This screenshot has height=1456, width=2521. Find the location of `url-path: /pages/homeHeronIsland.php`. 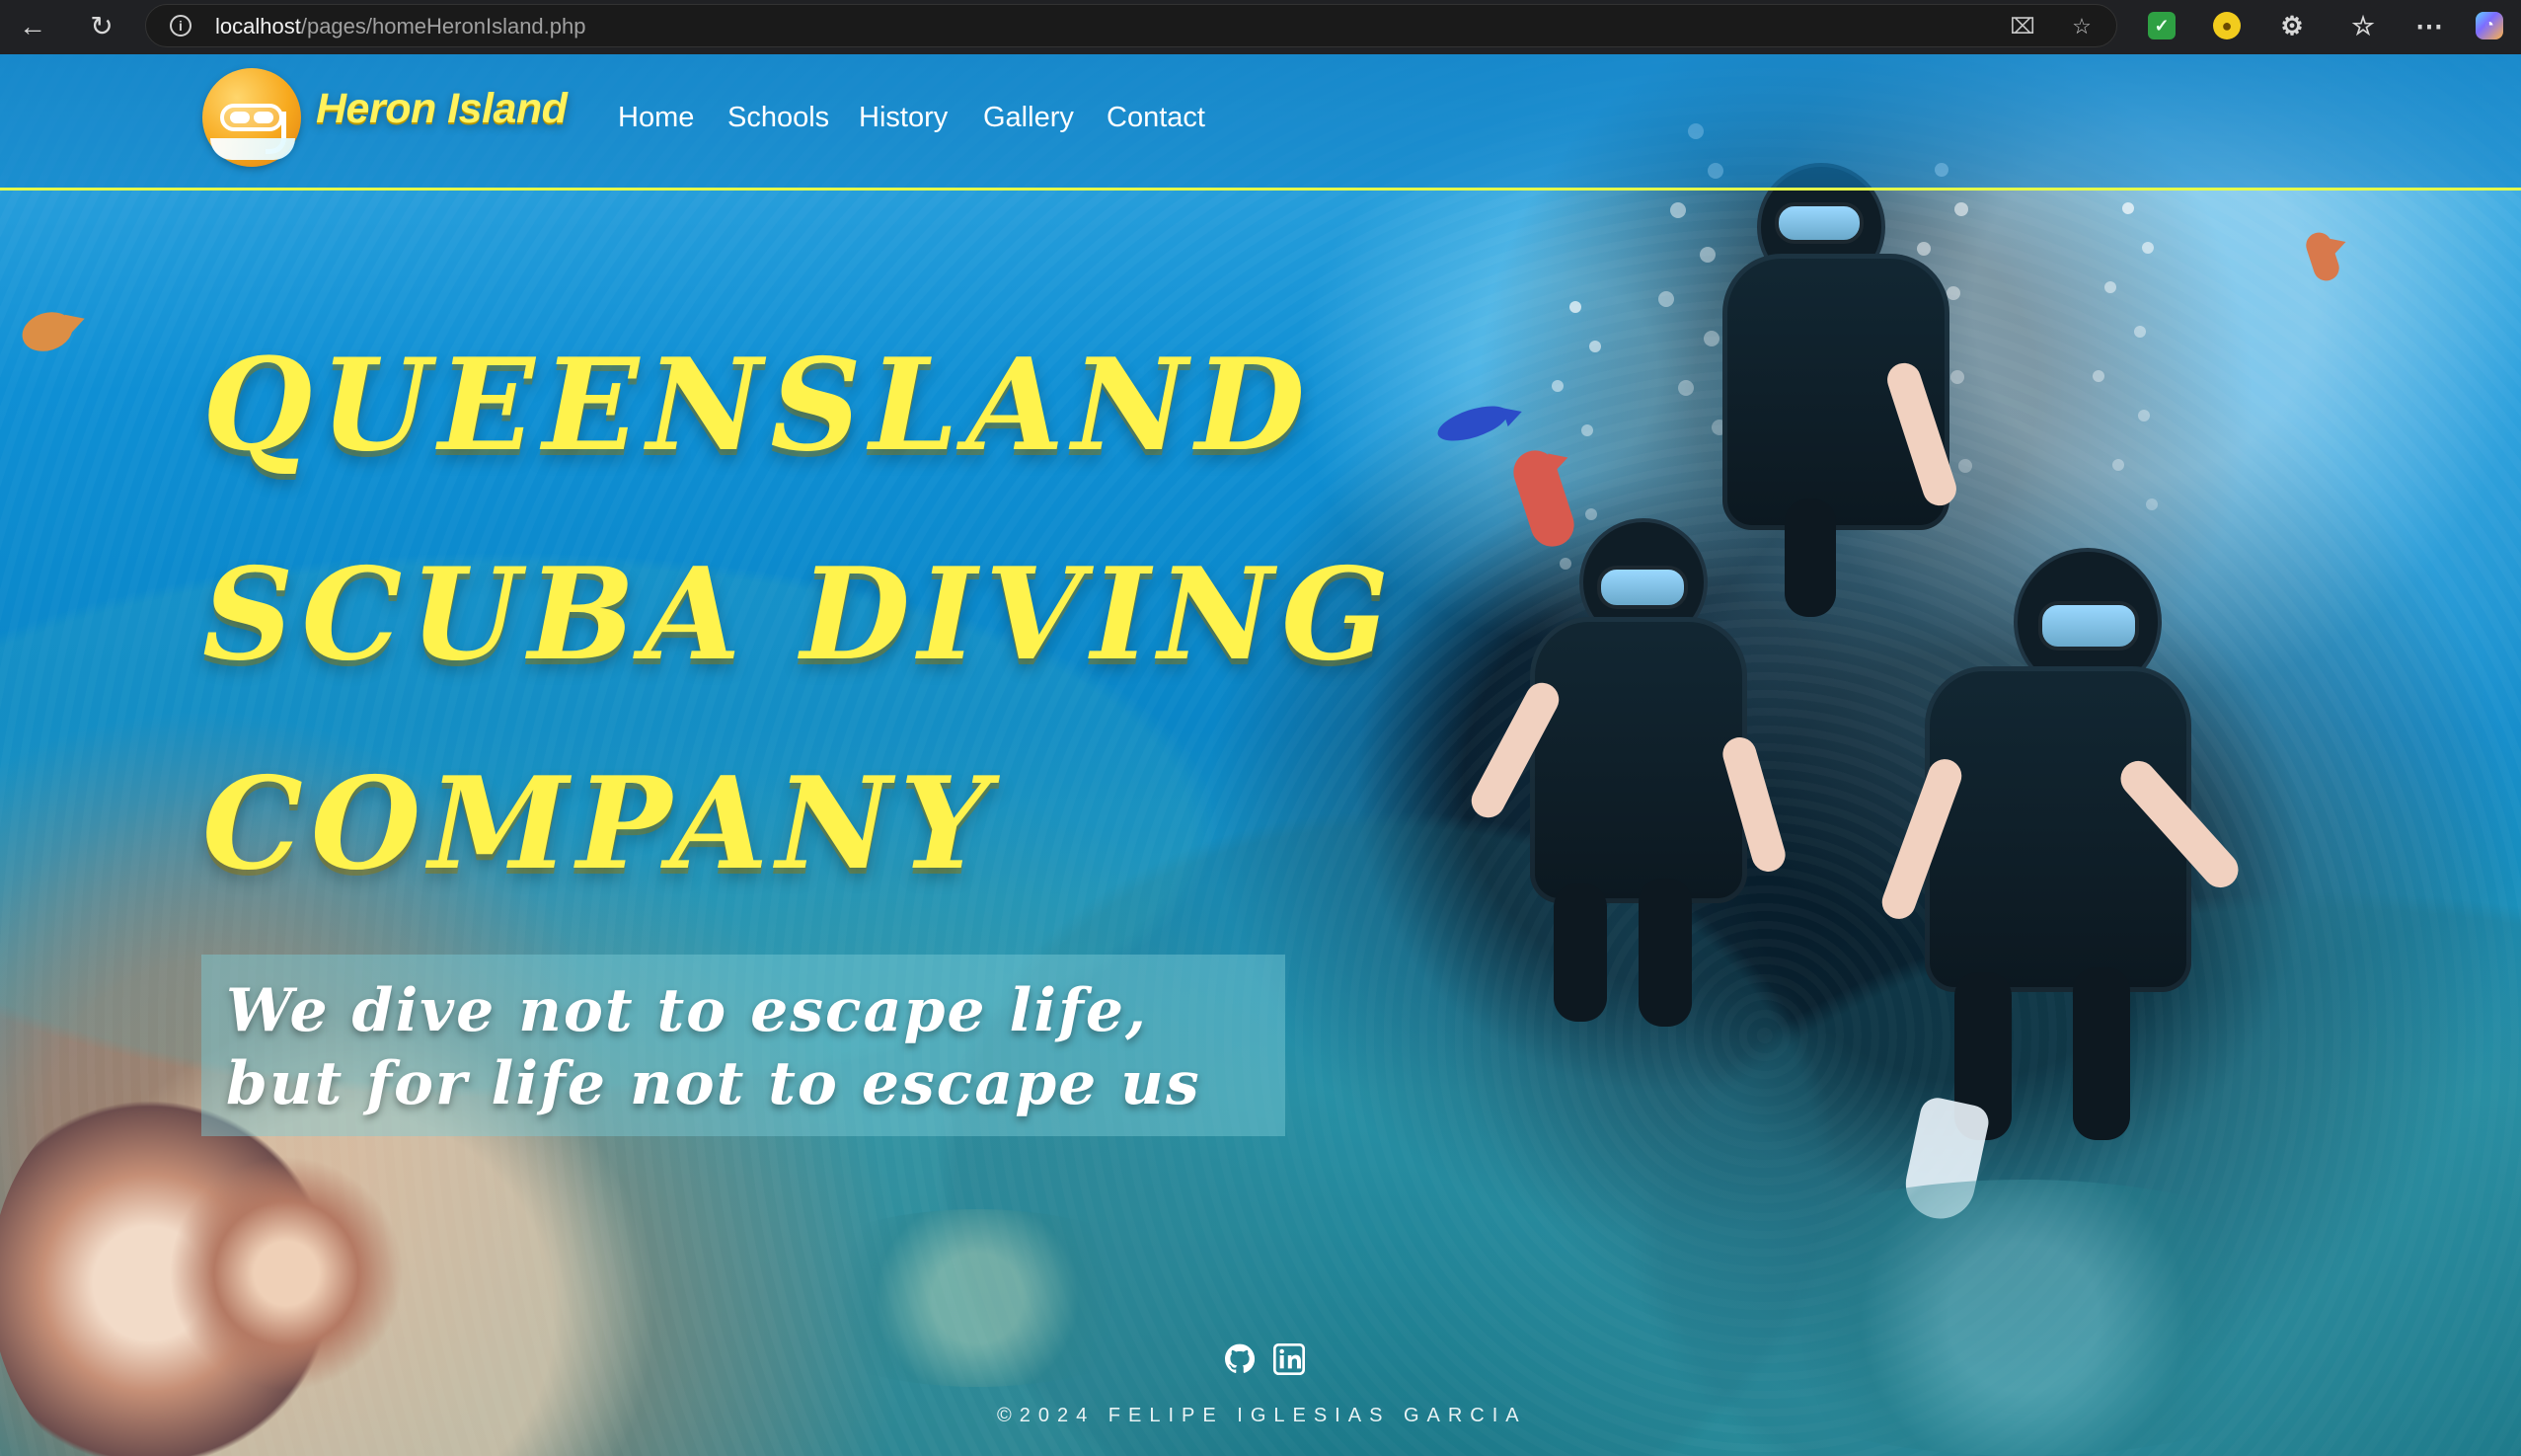

url-path: /pages/homeHeronIsland.php is located at coordinates (443, 26).